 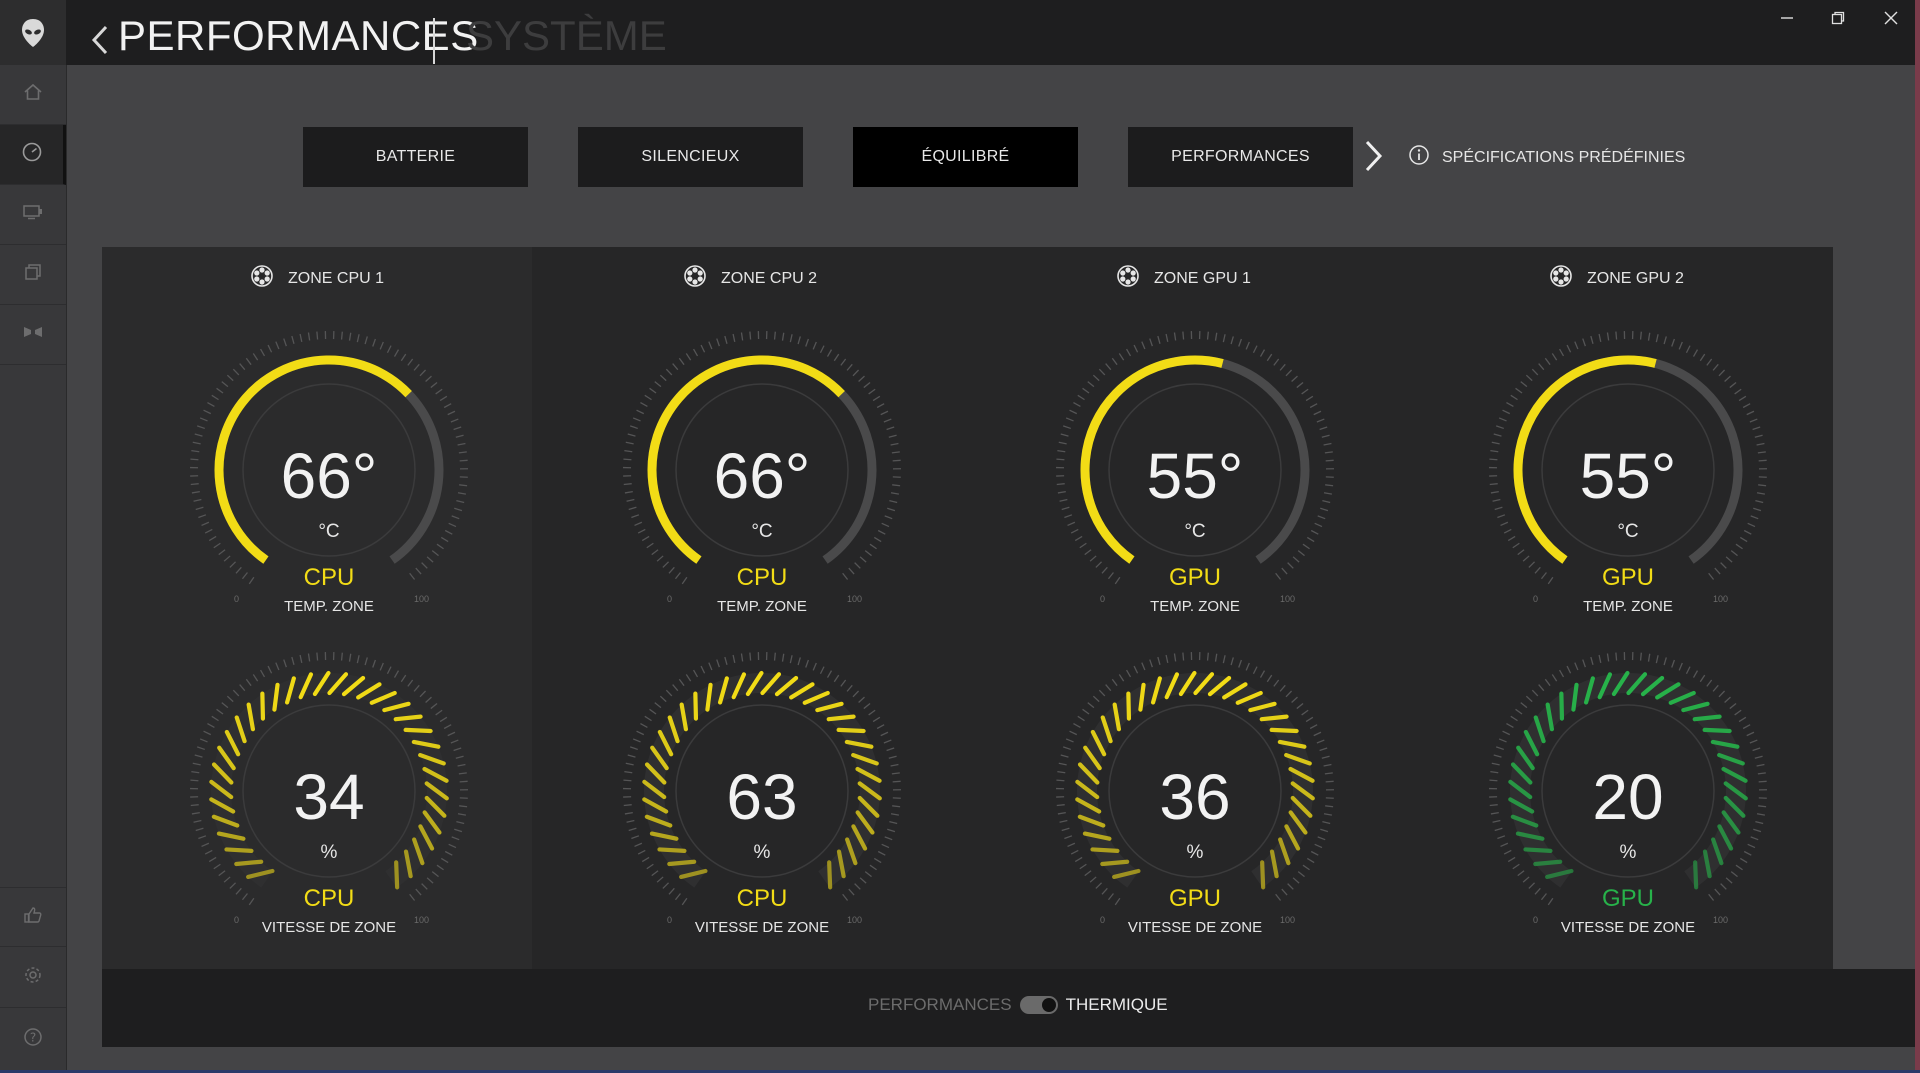 I want to click on sidebar-item-home, so click(x=33, y=95).